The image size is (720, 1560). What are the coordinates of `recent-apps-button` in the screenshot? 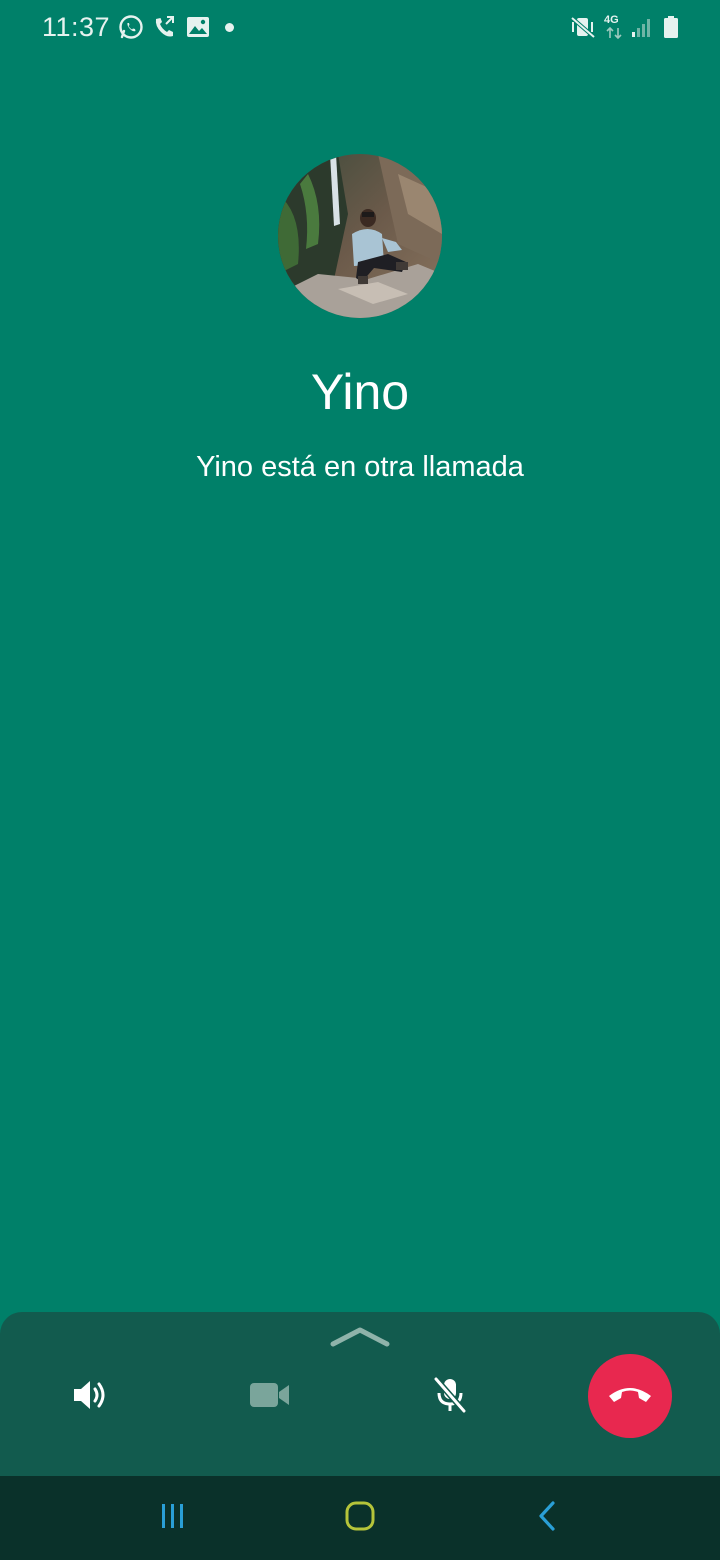 It's located at (173, 1518).